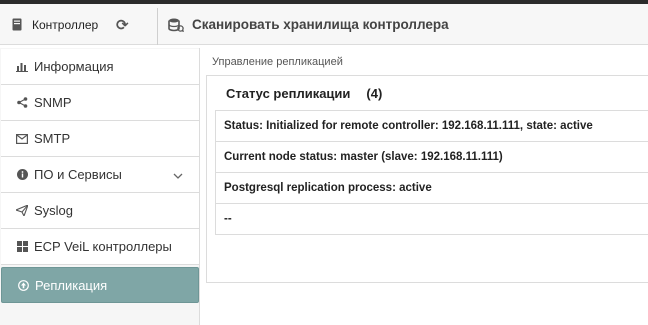  Describe the element at coordinates (22, 210) in the screenshot. I see `paper-plane-icon` at that location.